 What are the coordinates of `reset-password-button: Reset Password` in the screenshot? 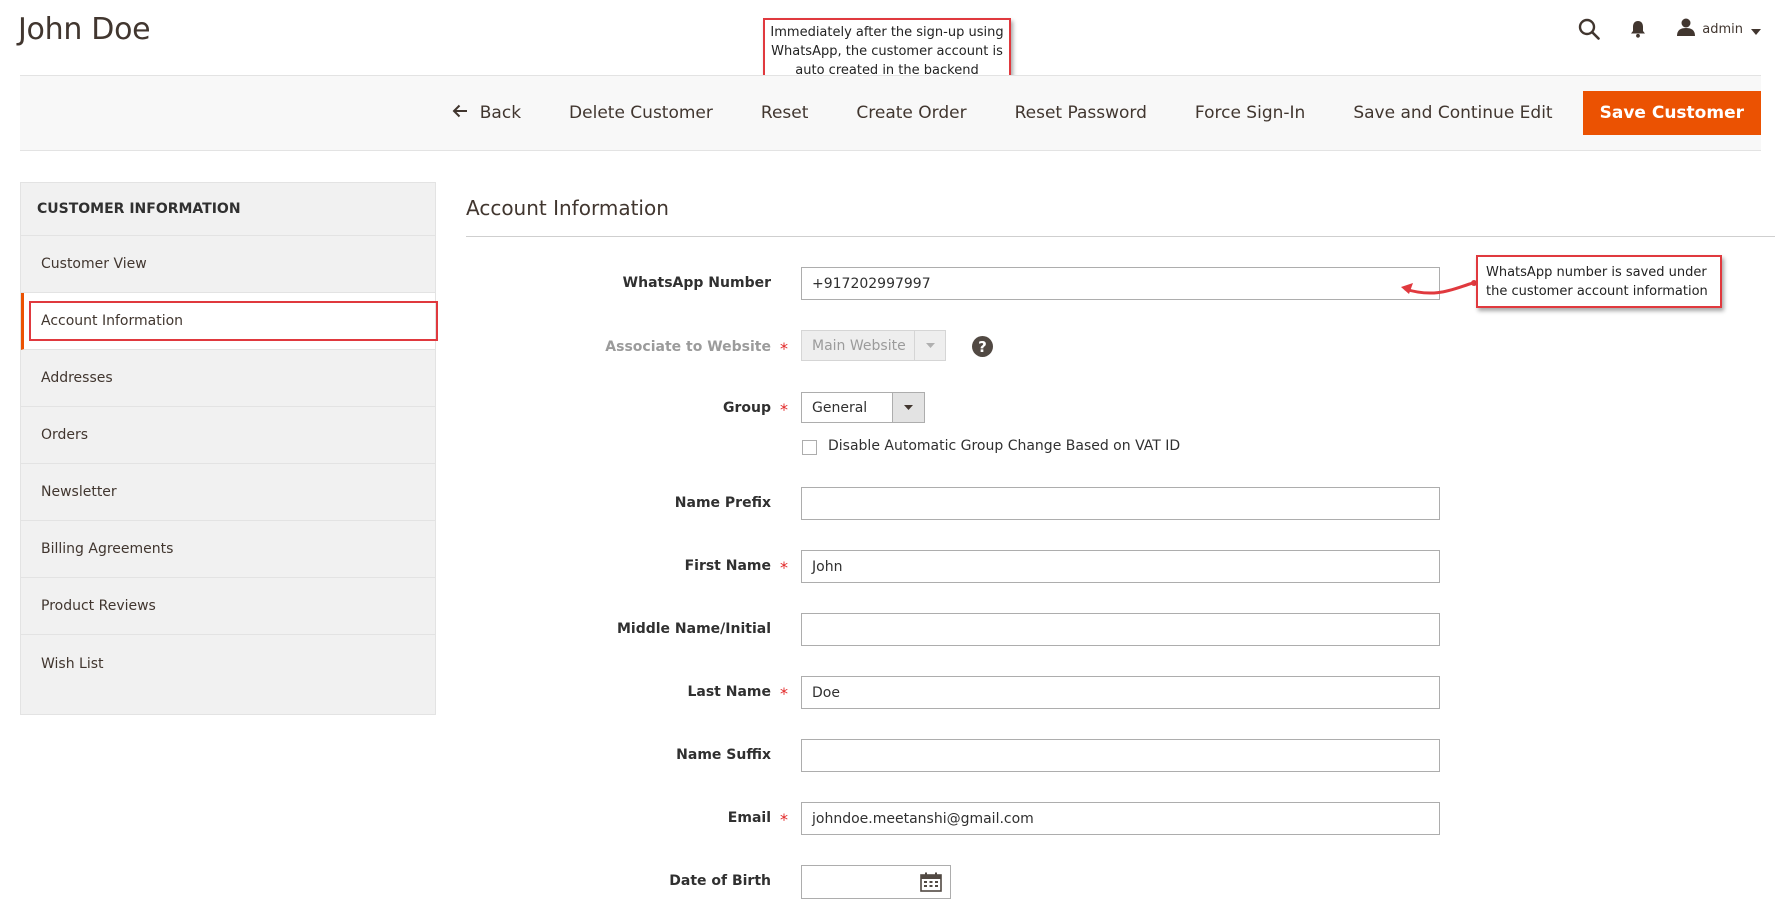 It's located at (1081, 113).